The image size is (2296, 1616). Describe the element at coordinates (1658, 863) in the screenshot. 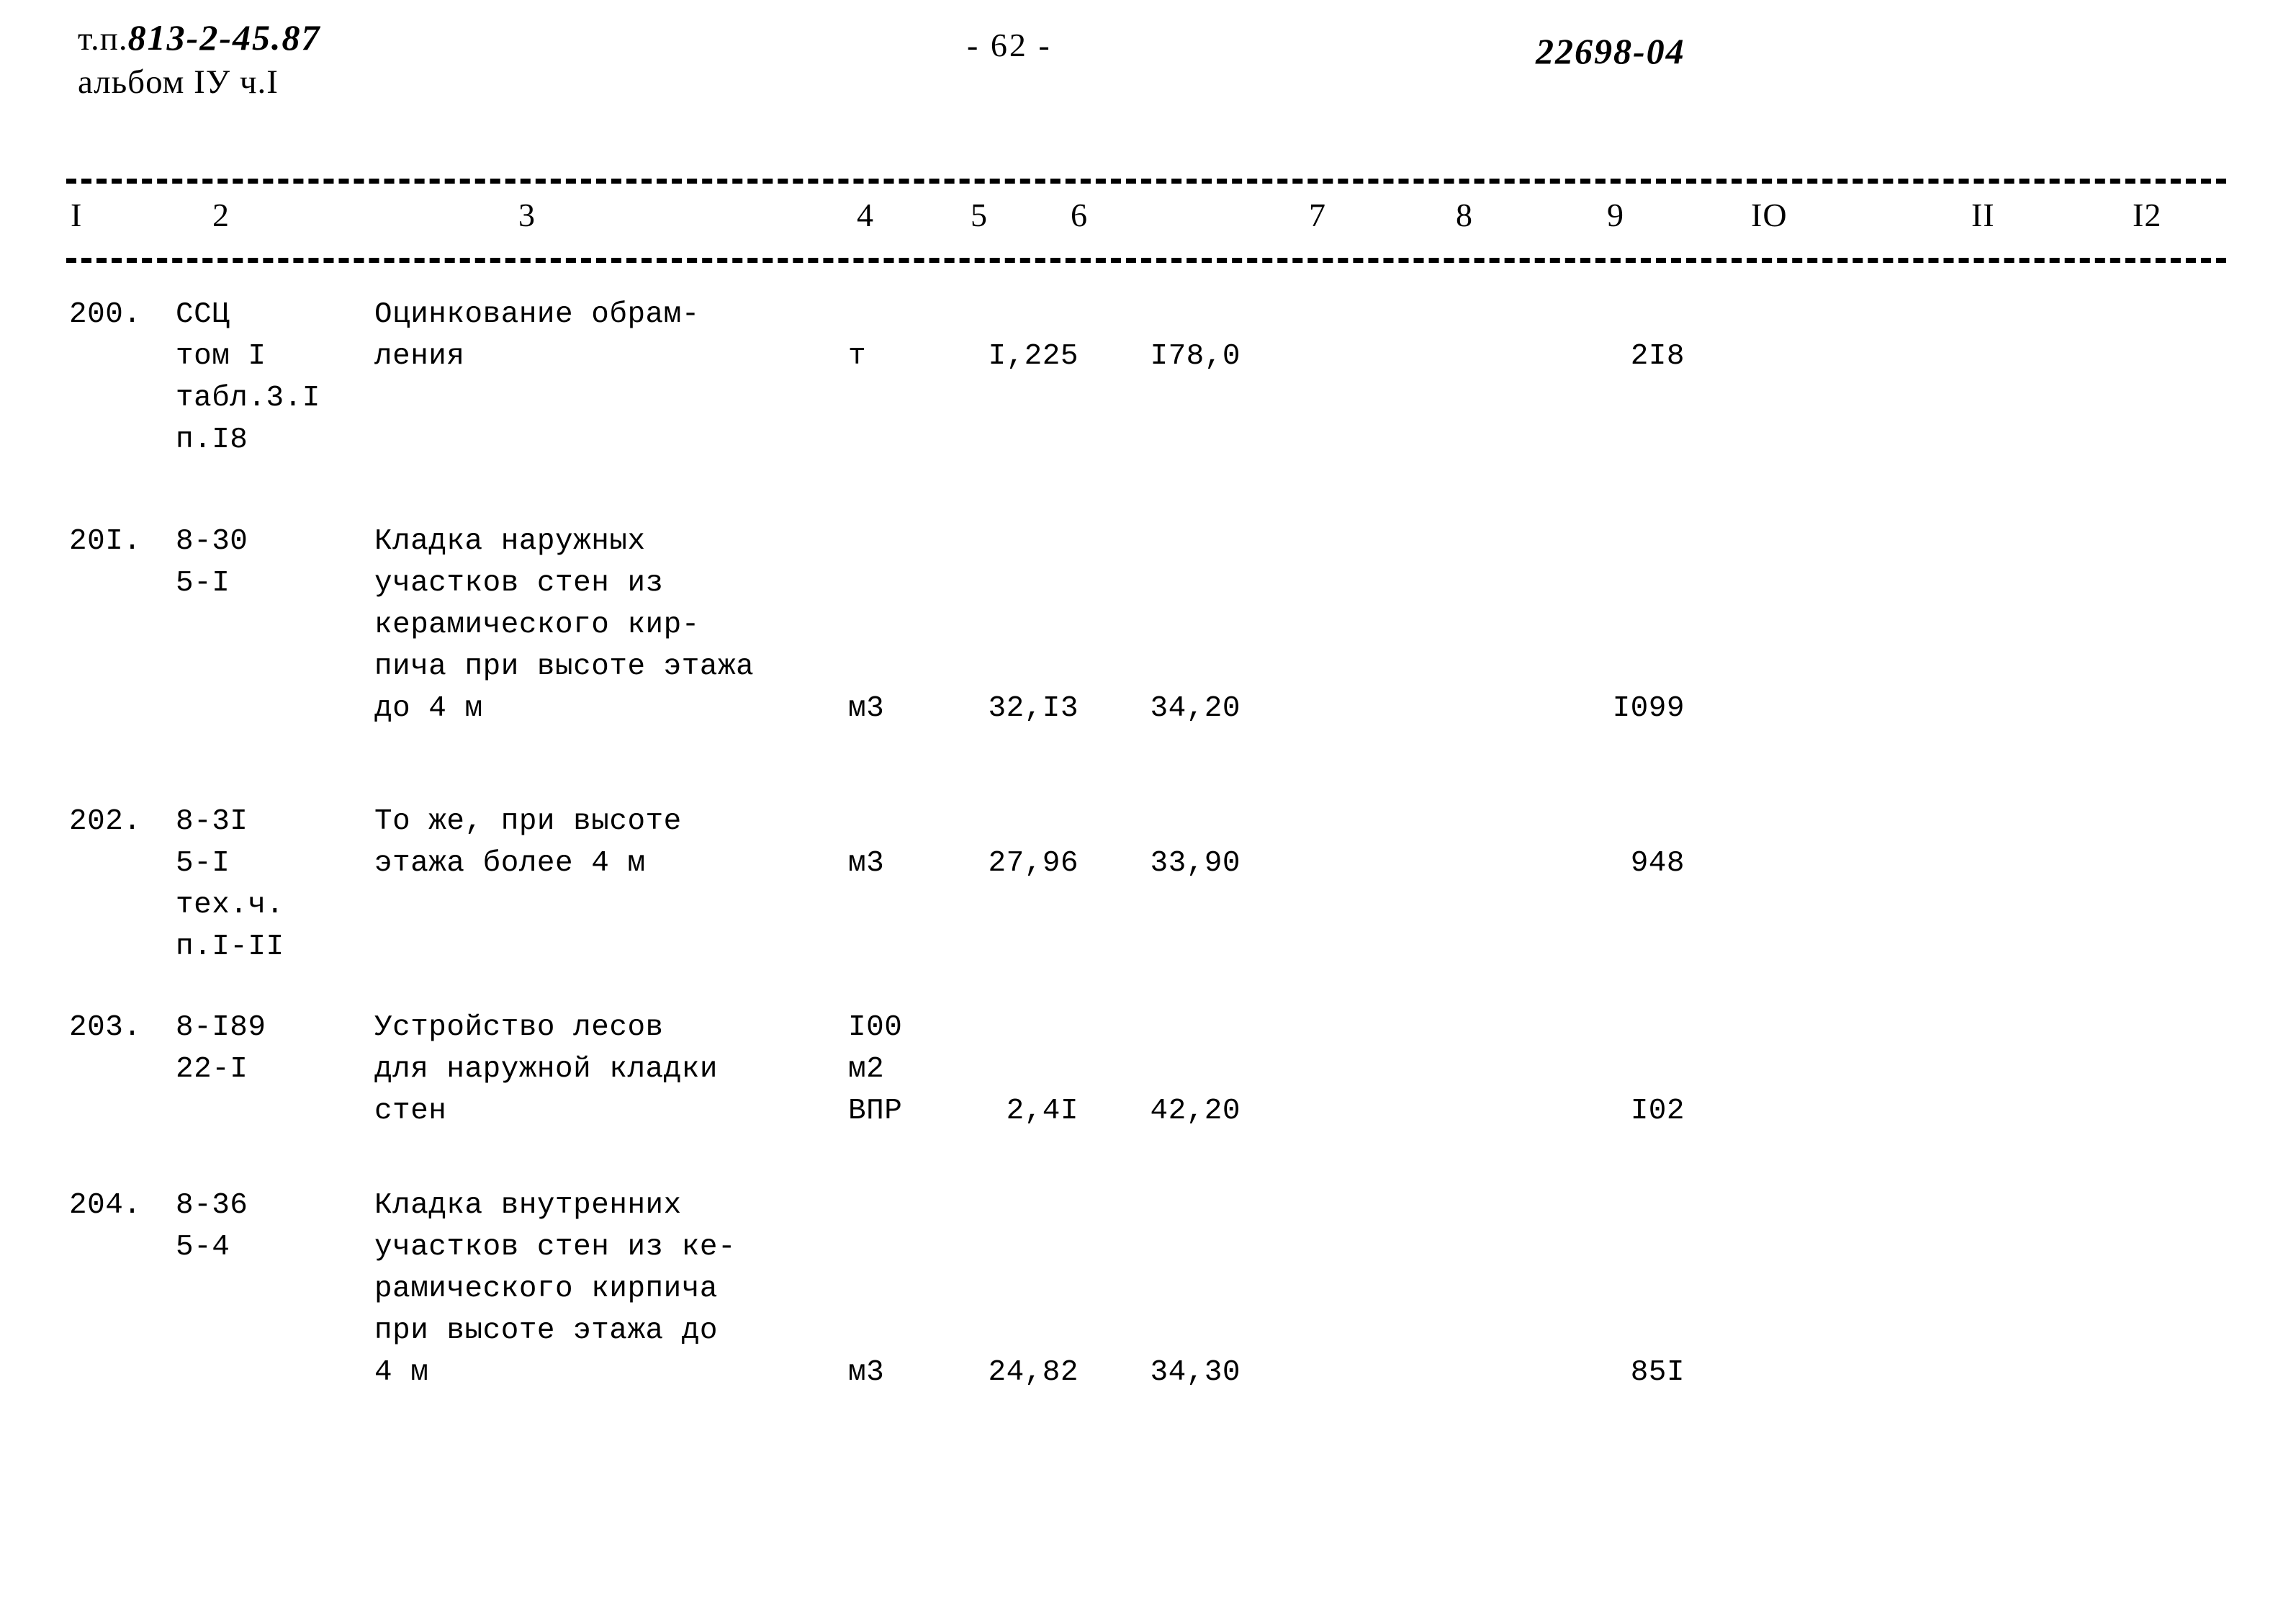

I see `row-total-cost: 948` at that location.